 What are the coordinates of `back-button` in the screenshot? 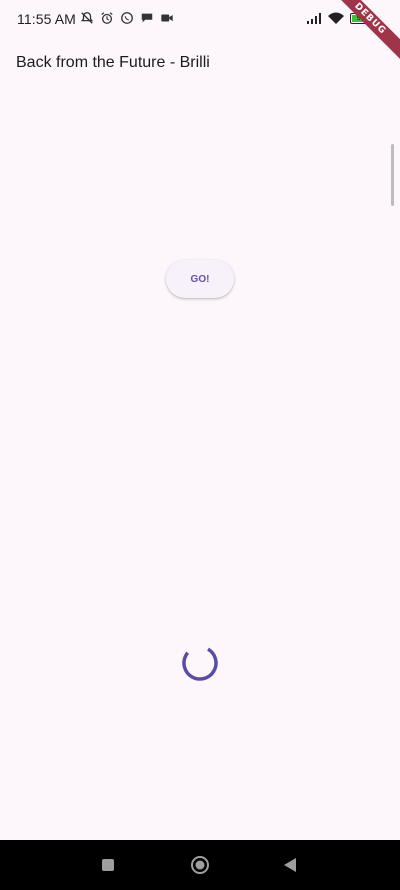 It's located at (290, 865).